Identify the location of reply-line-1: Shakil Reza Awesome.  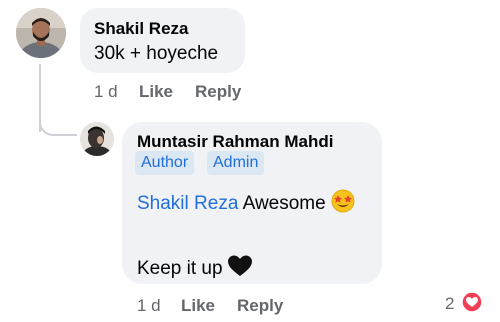
(246, 204).